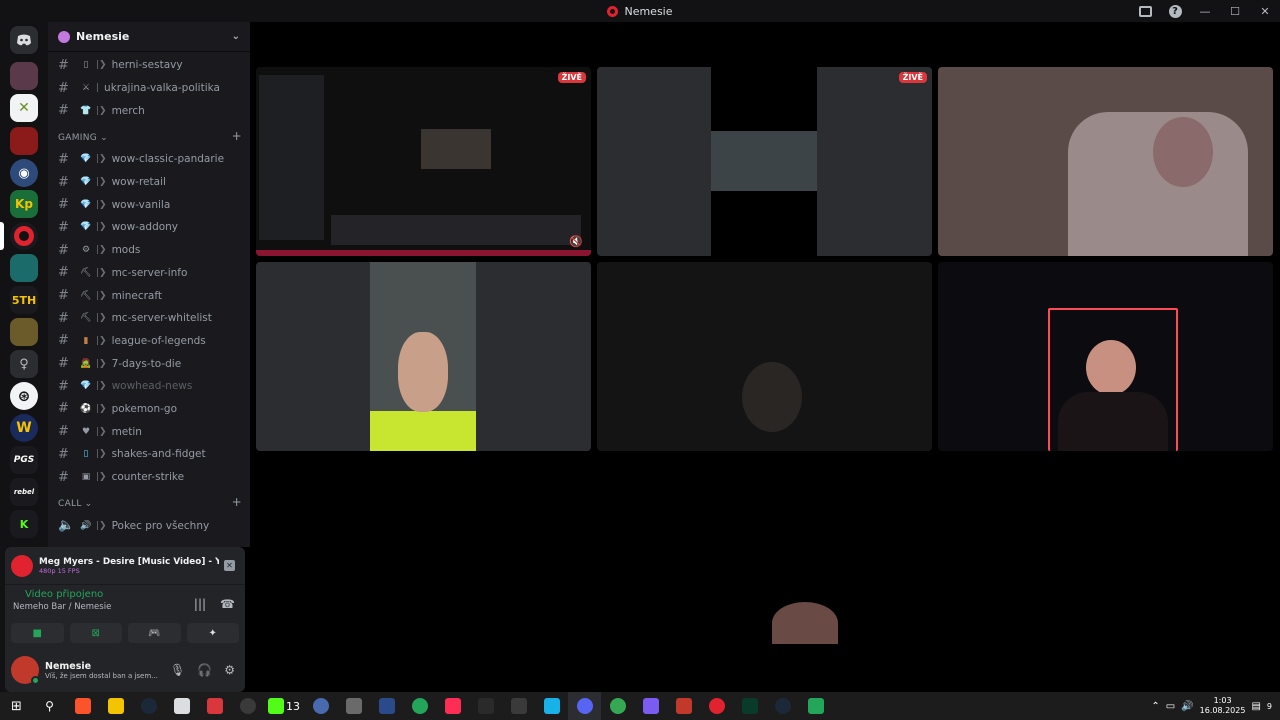 The width and height of the screenshot is (1280, 720). What do you see at coordinates (149, 431) in the screenshot?
I see `channel-item: # ♥ |❯ metin` at bounding box center [149, 431].